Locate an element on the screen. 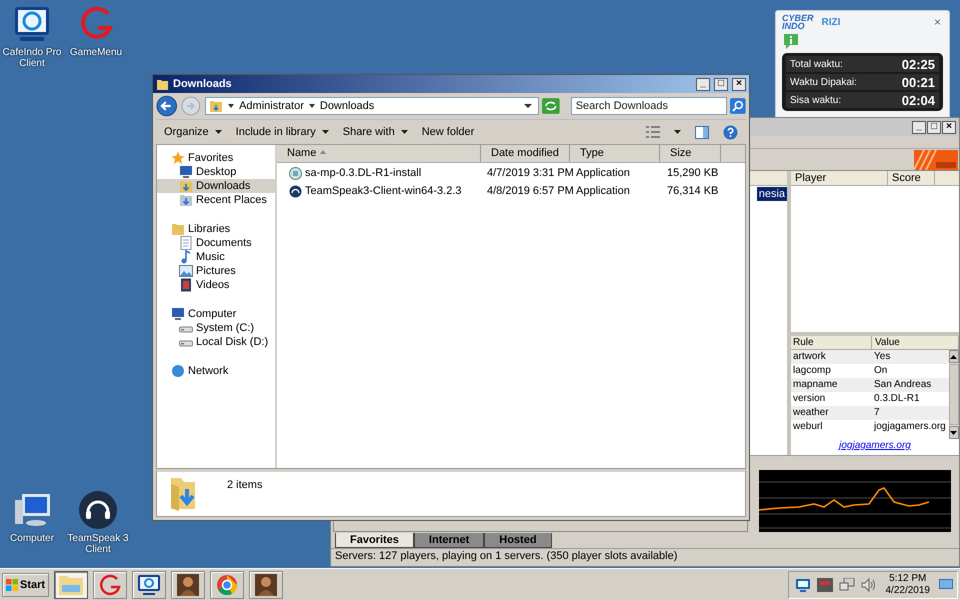 The image size is (960, 600). breadcrumb-item: Administrator is located at coordinates (271, 106).